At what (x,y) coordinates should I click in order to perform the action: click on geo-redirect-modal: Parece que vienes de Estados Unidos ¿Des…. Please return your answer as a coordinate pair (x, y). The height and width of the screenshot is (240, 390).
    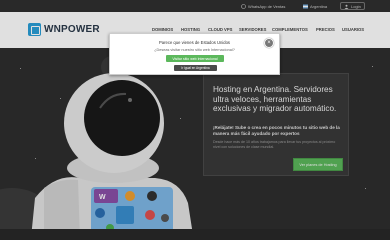
    Looking at the image, I should click on (194, 54).